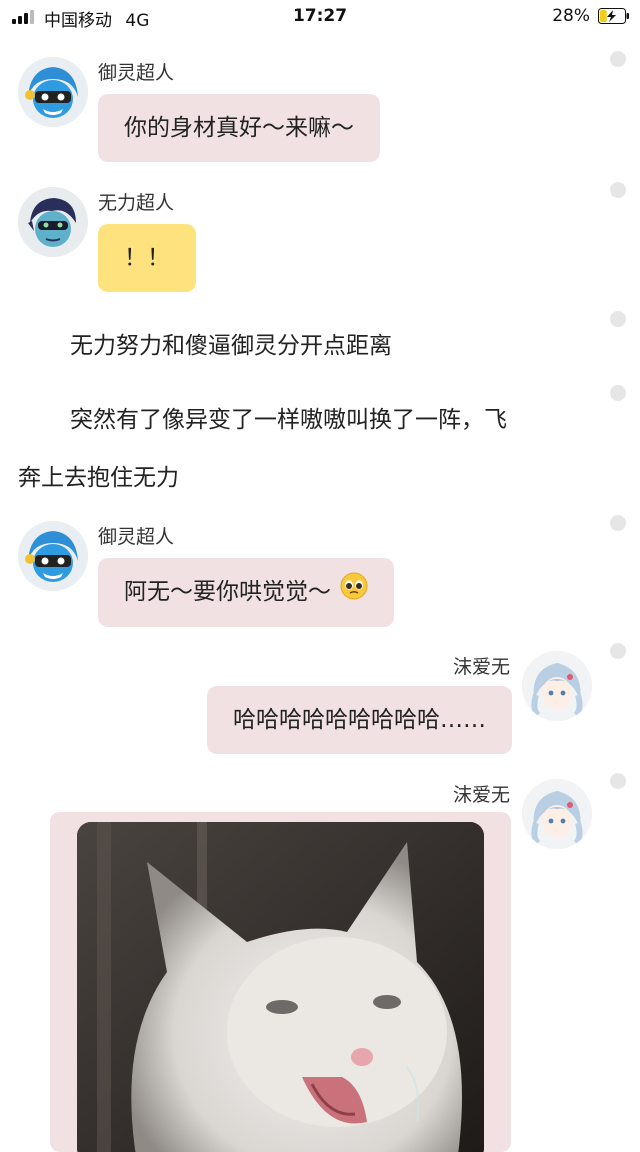 This screenshot has width=640, height=1152. What do you see at coordinates (613, 16) in the screenshot?
I see `battery-charging-icon` at bounding box center [613, 16].